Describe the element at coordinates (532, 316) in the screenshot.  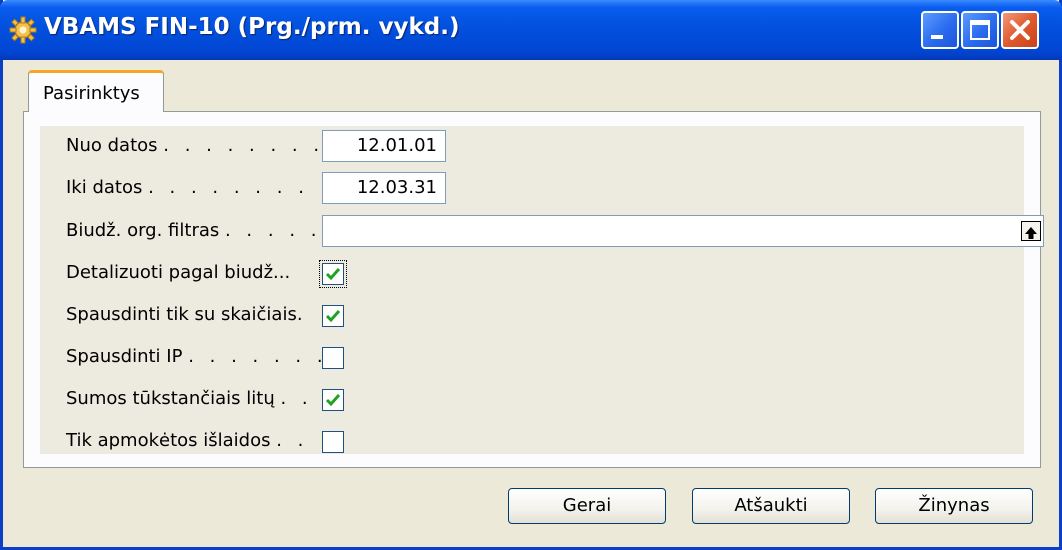
I see `row-print-with-numbers: Spausdinti tik su skaičiais.` at that location.